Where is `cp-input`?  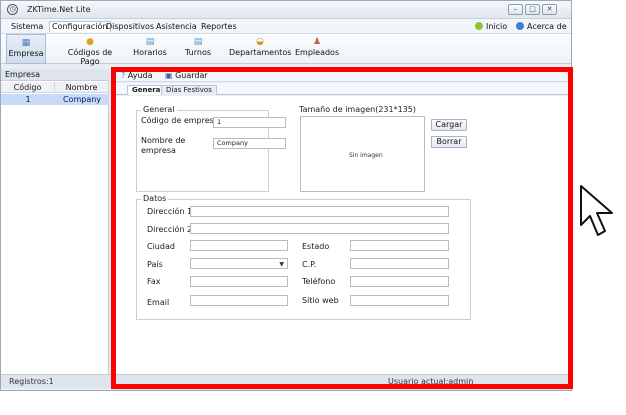 cp-input is located at coordinates (399, 263).